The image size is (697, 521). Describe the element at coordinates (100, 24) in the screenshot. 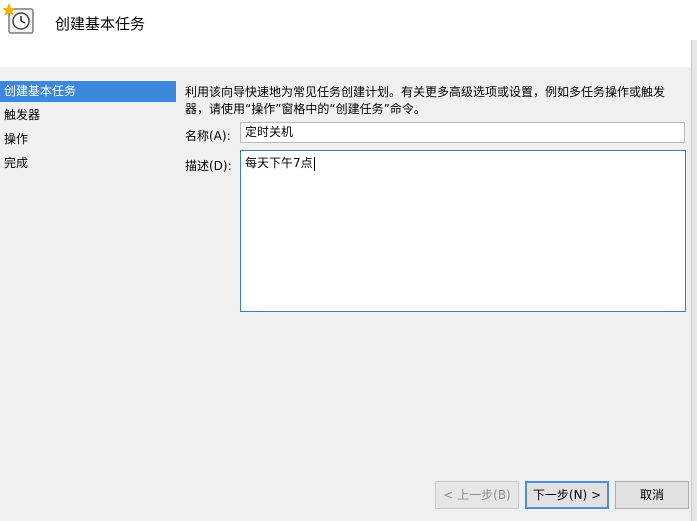

I see `page-title: 创建基本任务` at that location.